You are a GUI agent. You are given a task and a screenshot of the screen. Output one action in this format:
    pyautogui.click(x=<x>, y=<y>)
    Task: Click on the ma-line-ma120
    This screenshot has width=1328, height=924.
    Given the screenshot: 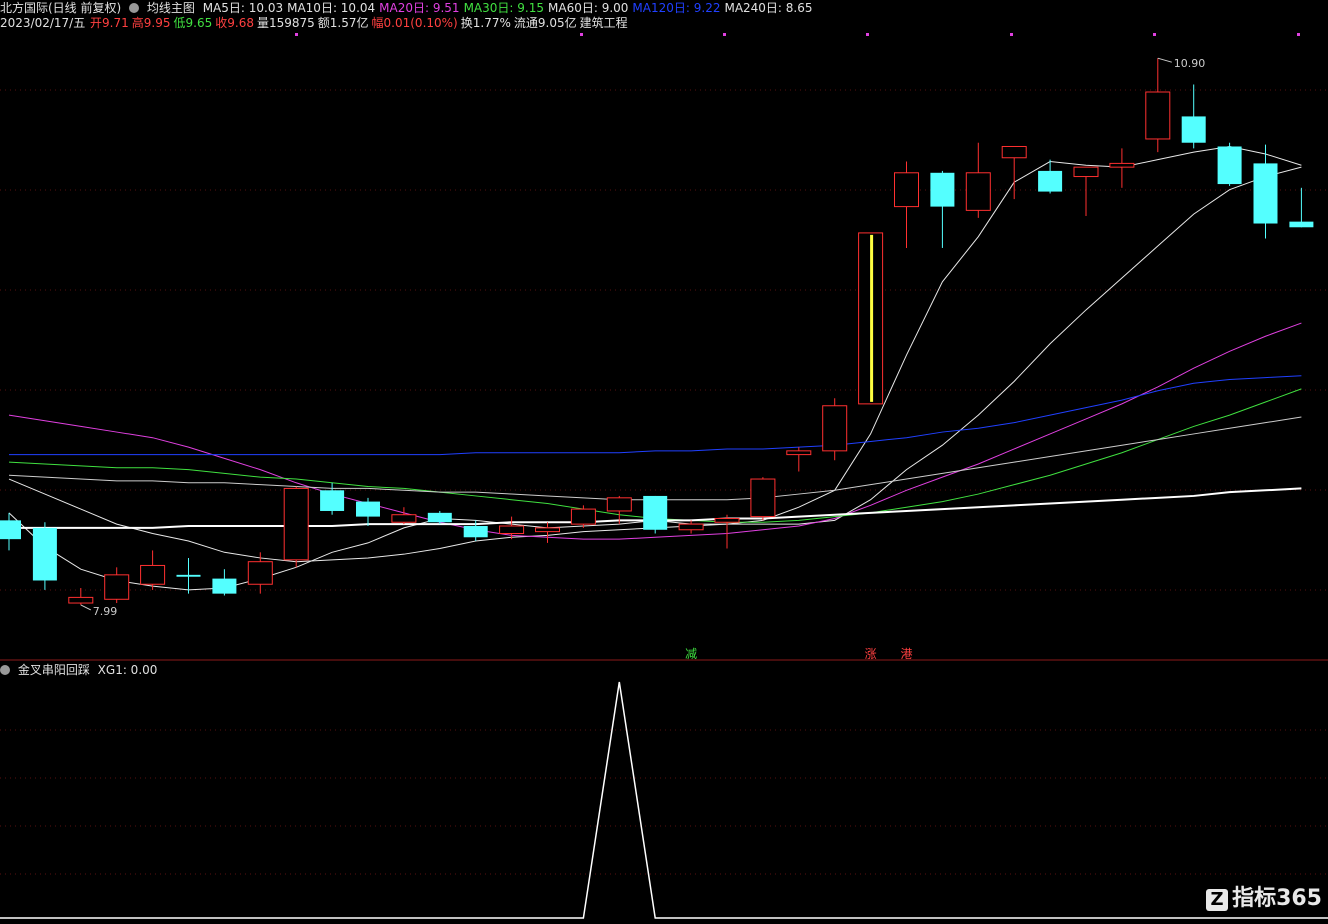 What is the action you would take?
    pyautogui.click(x=655, y=415)
    